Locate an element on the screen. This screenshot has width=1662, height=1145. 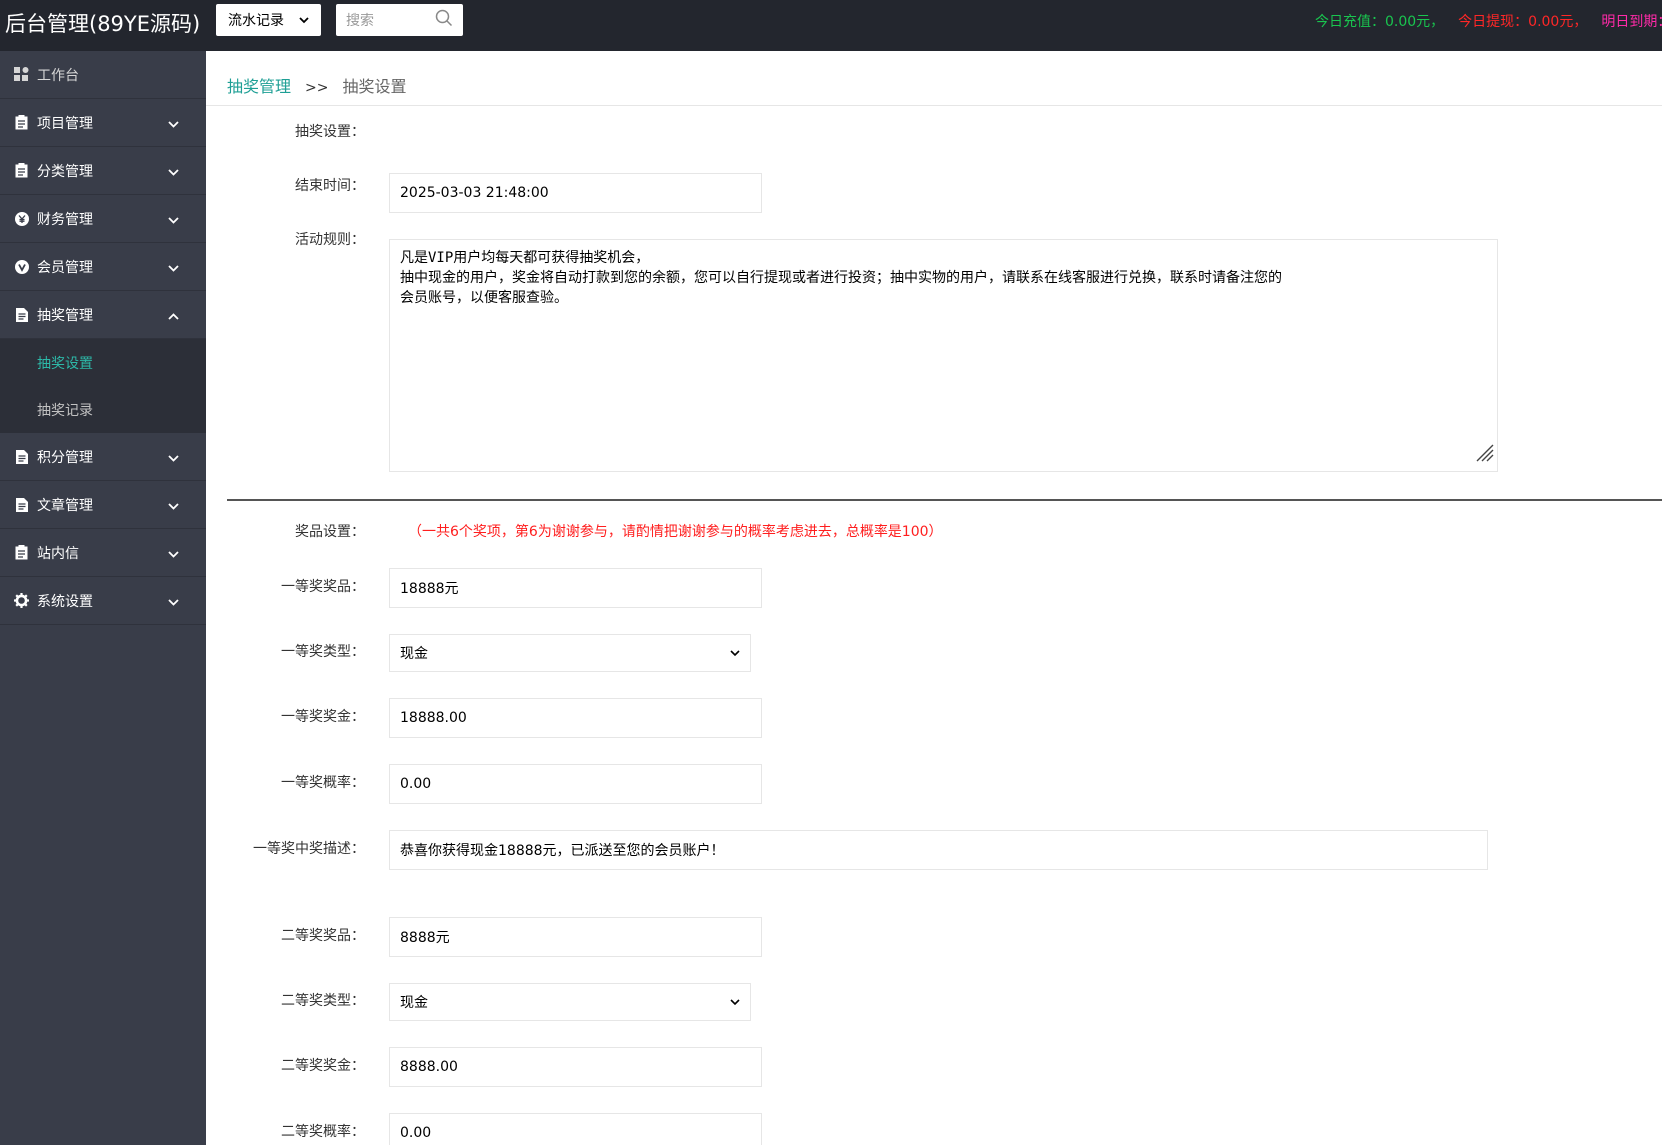
sidebar-item-lottery: 抽奖管理 is located at coordinates (103, 315).